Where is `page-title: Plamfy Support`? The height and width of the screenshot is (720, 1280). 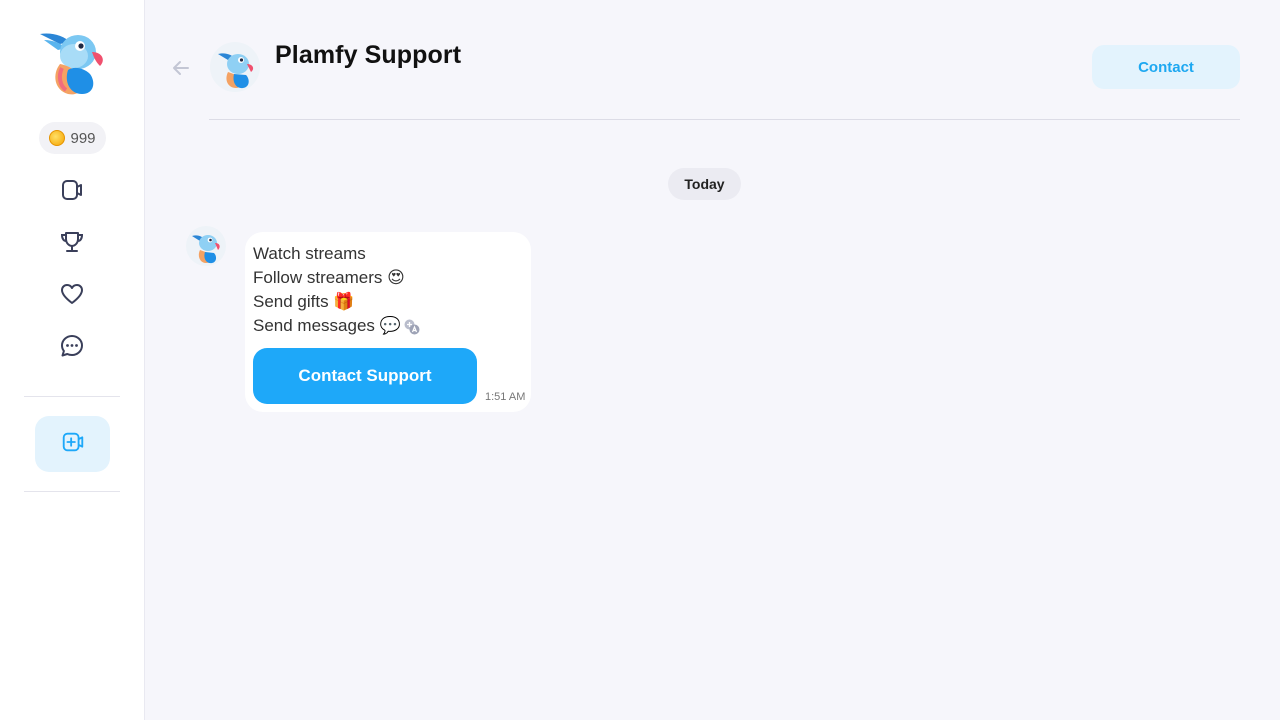
page-title: Plamfy Support is located at coordinates (368, 55).